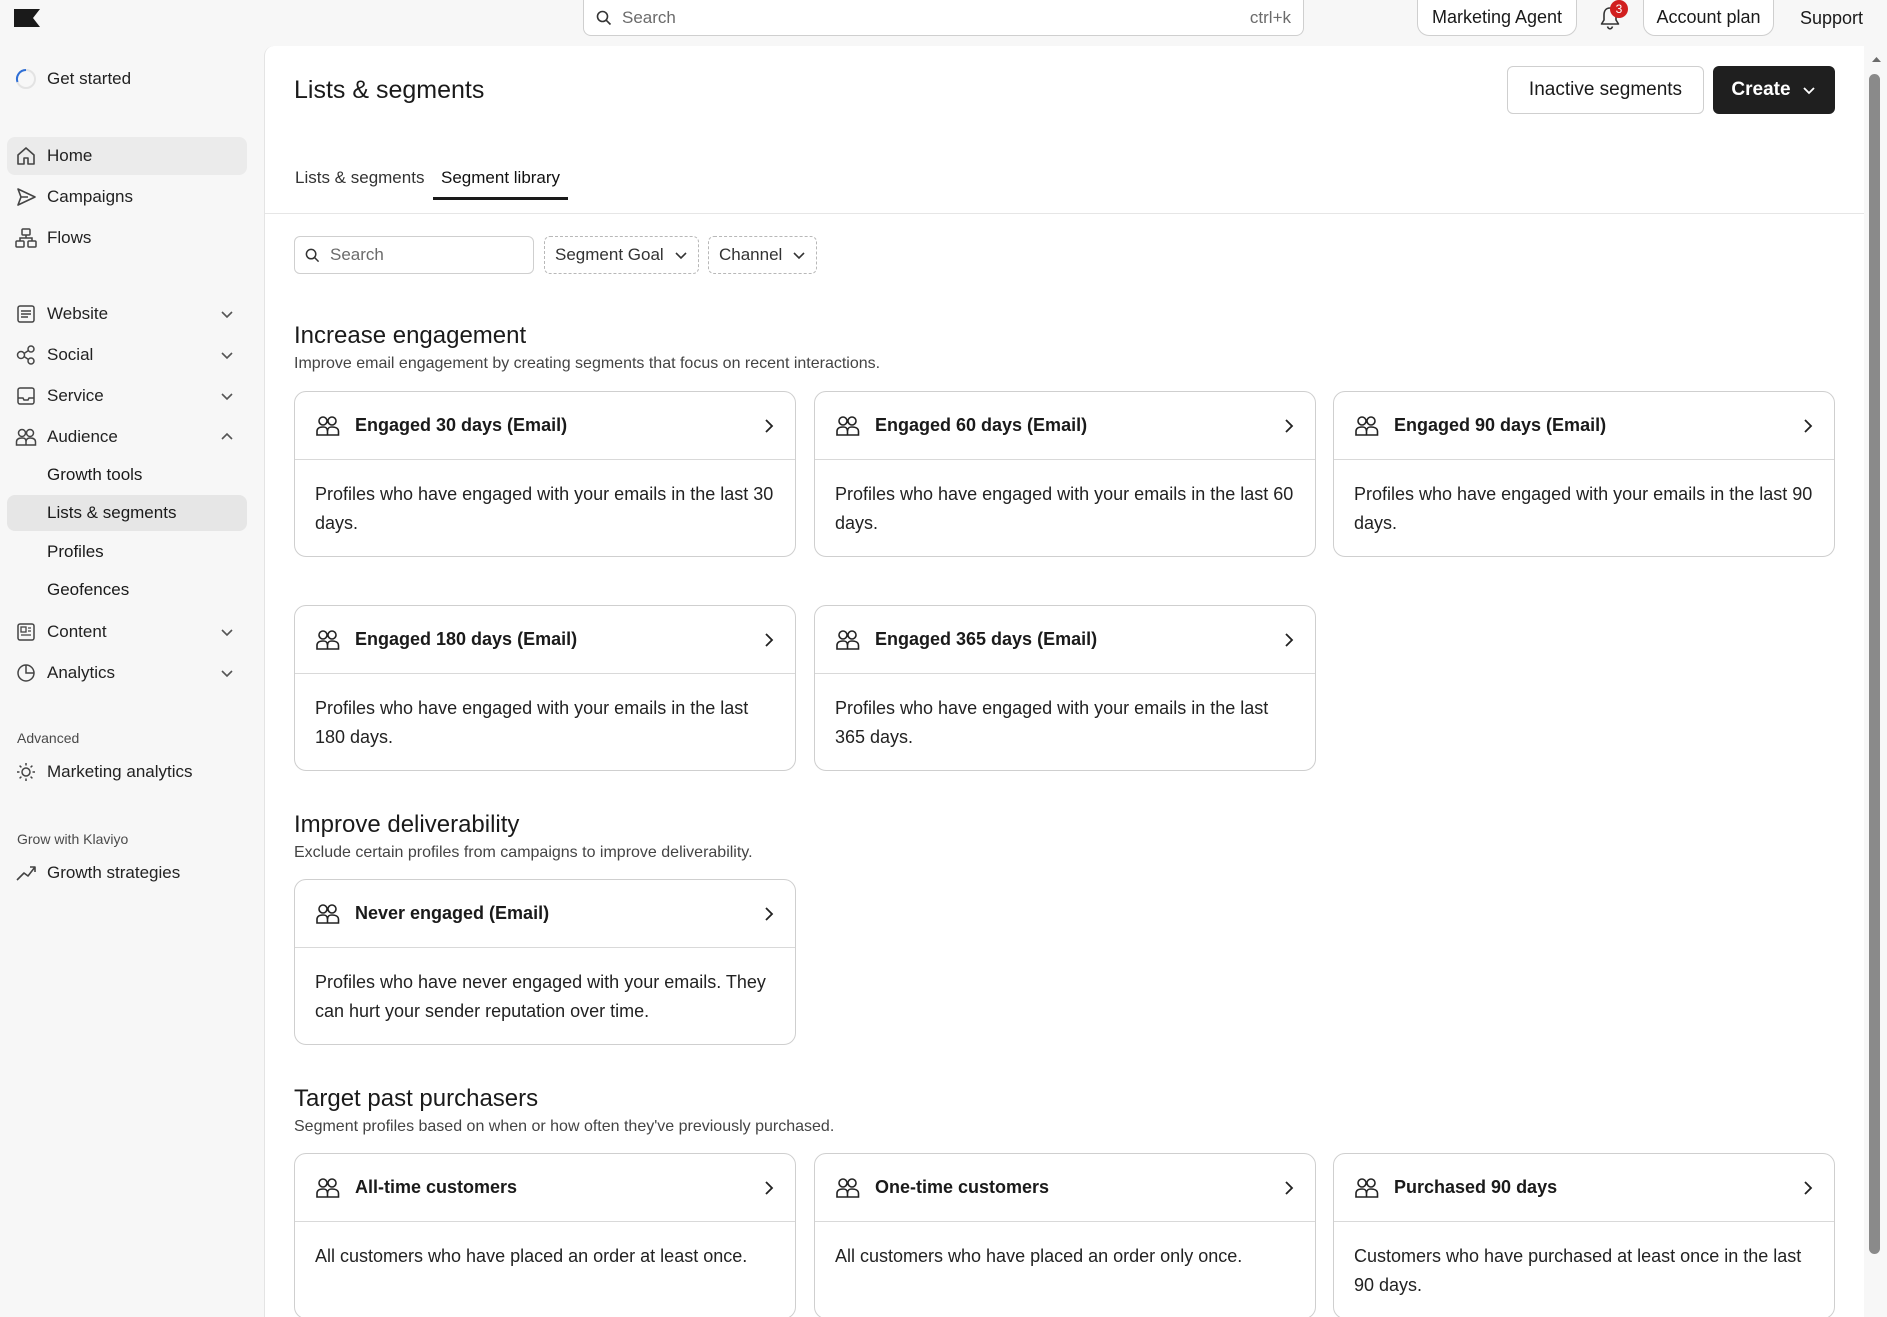 This screenshot has width=1887, height=1317. I want to click on sidebar-item-label: Content, so click(77, 631).